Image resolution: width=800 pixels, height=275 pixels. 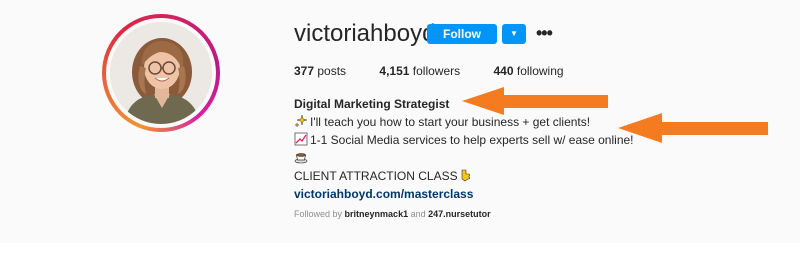 What do you see at coordinates (377, 214) in the screenshot?
I see `mutual-follower-link: britneynmack1` at bounding box center [377, 214].